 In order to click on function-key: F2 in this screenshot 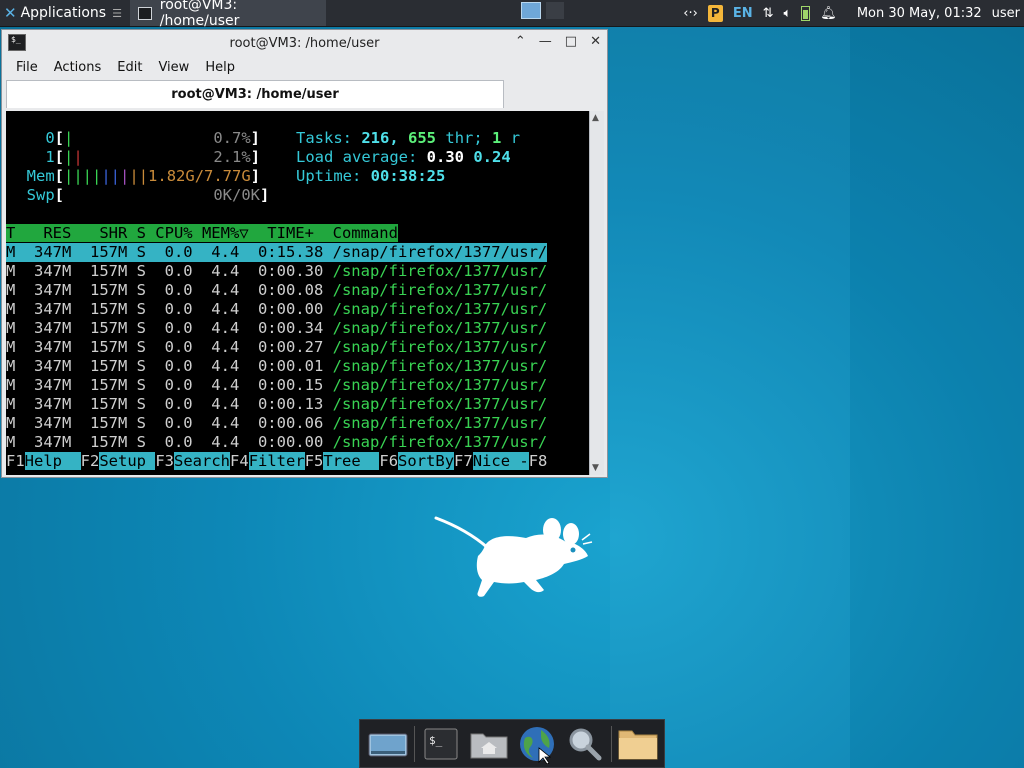, I will do `click(90, 461)`.